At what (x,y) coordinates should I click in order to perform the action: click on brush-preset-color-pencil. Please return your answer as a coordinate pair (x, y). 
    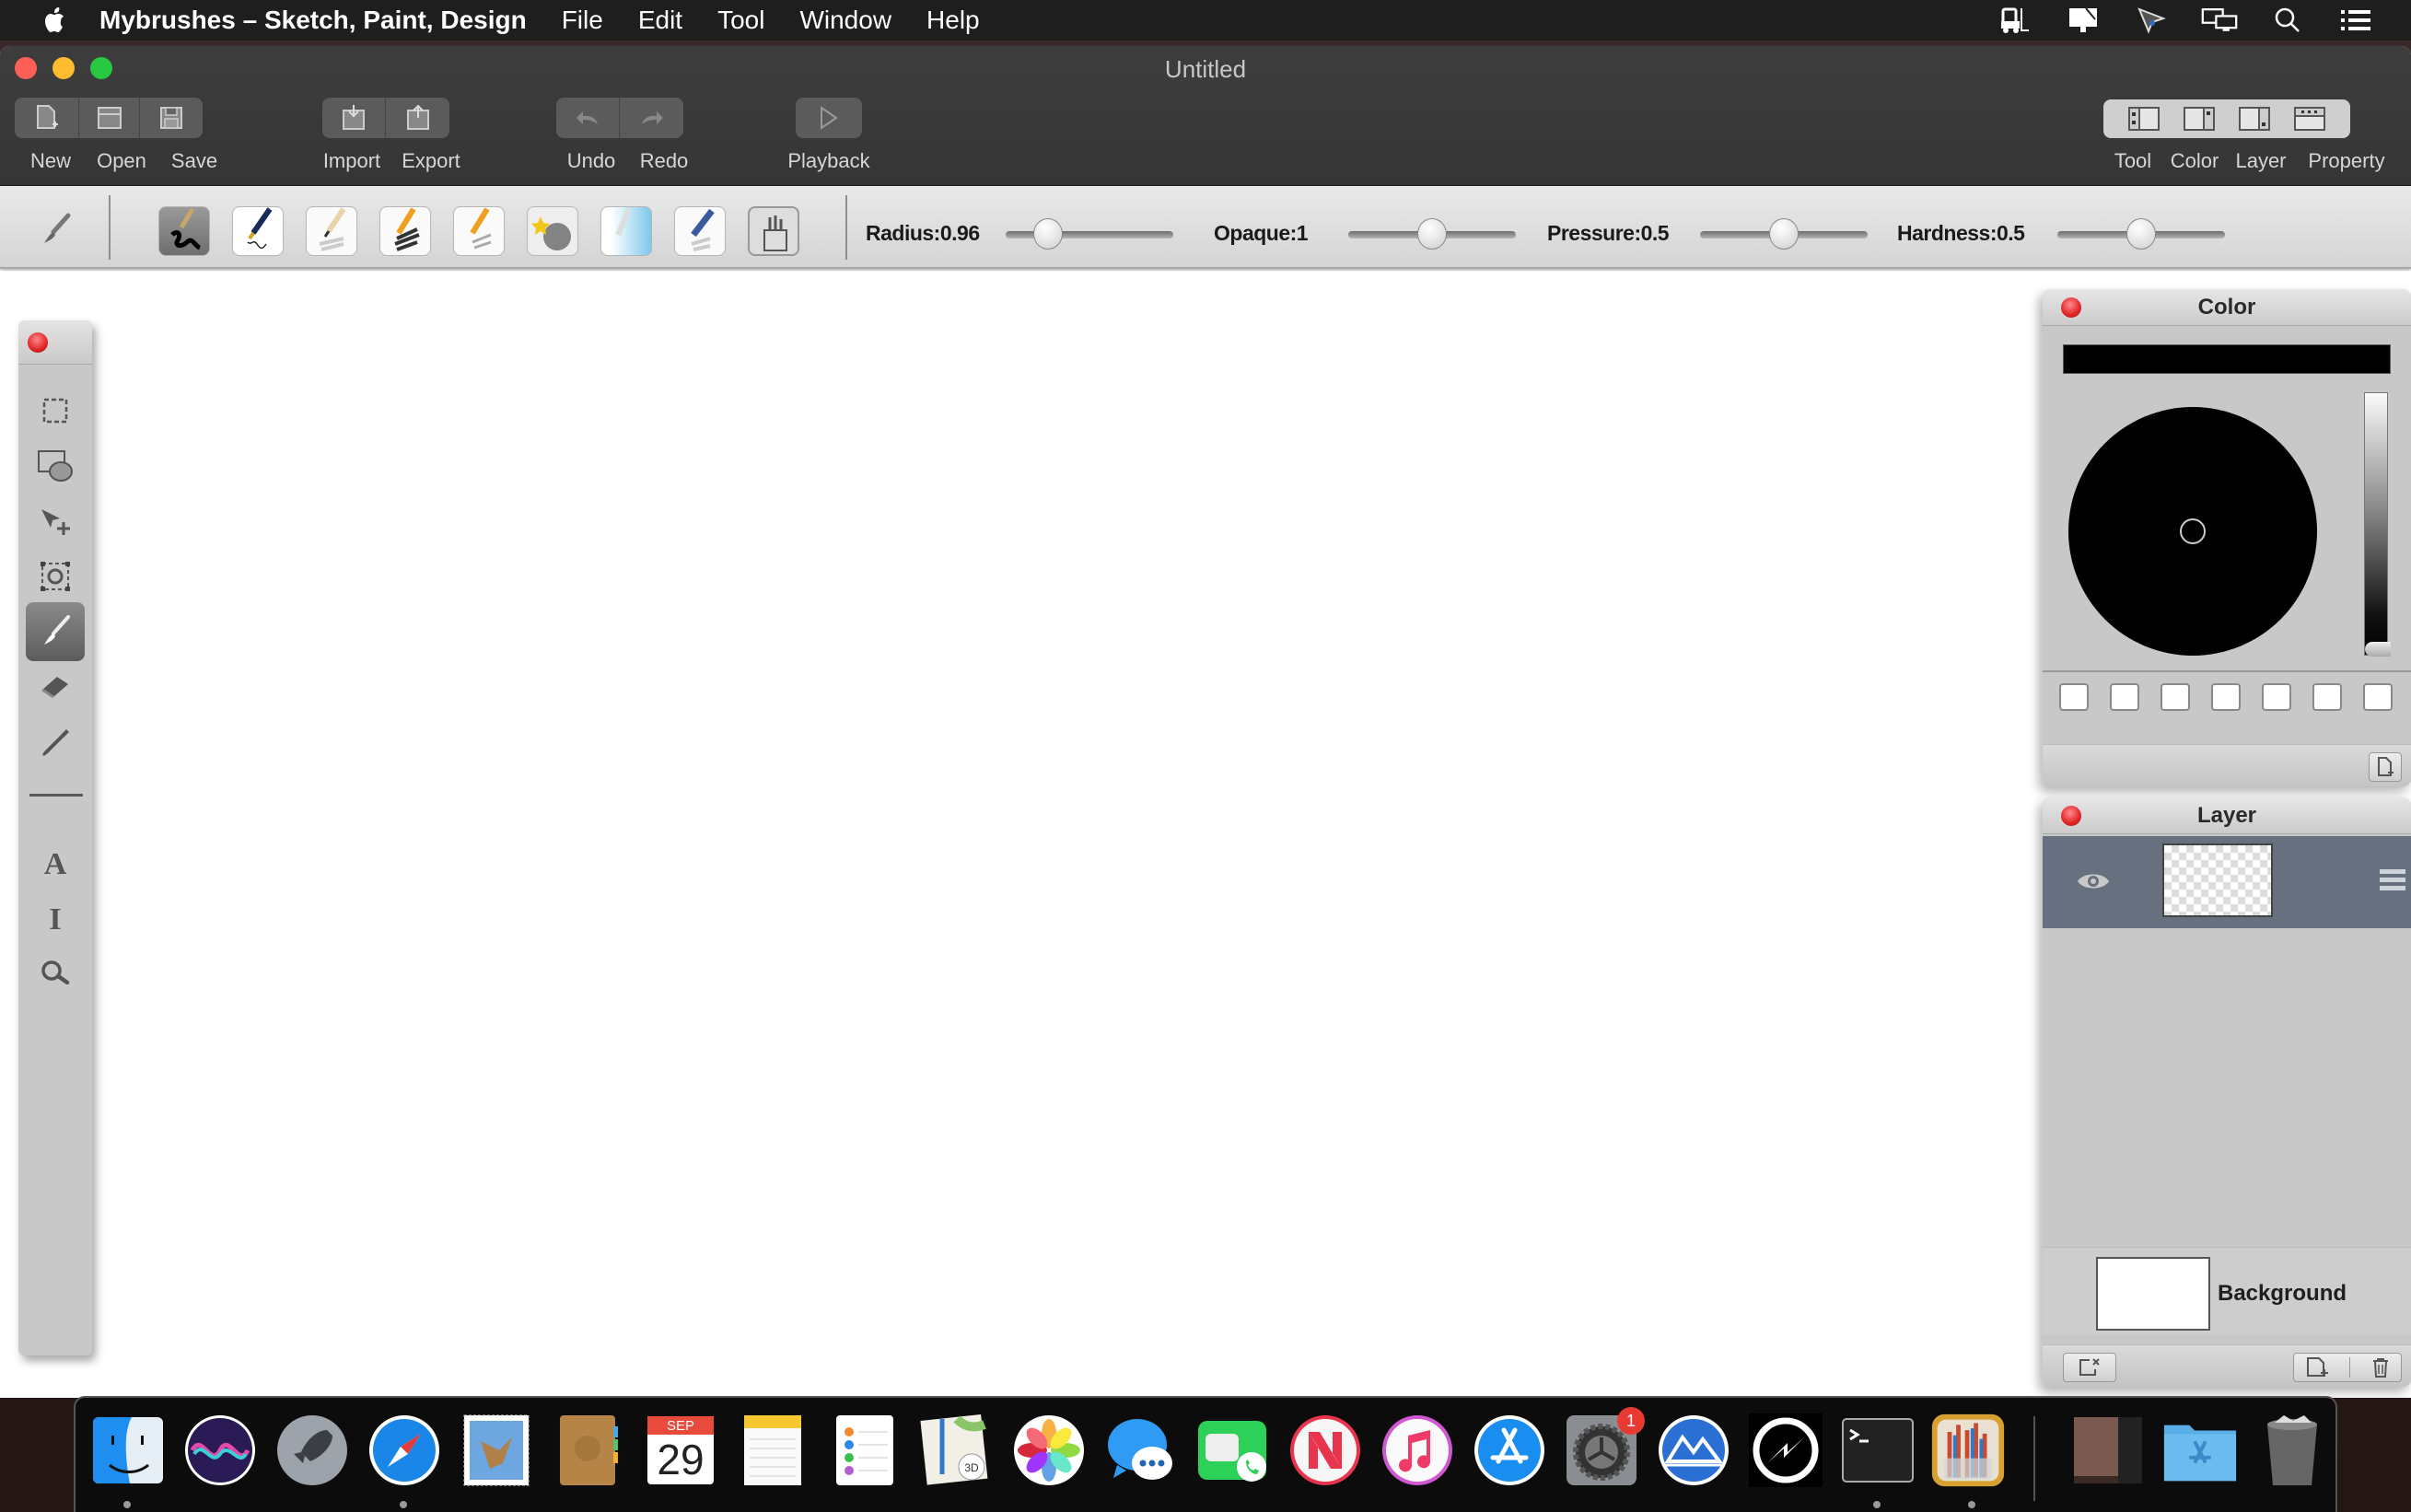
    Looking at the image, I should click on (479, 231).